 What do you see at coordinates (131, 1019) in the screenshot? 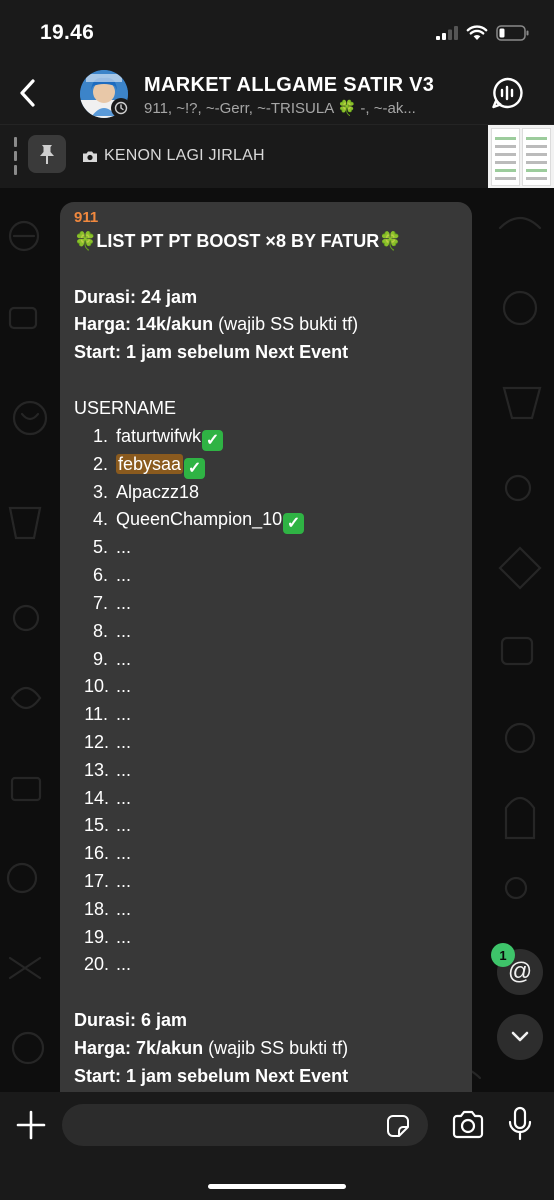
I see `durasi-line-2: Durasi: 6 jam` at bounding box center [131, 1019].